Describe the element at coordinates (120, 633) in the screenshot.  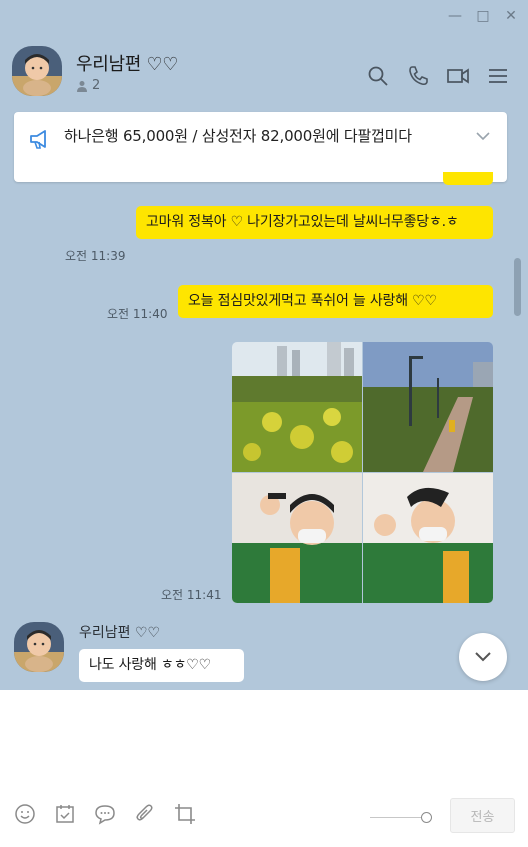
I see `sender-name: 우리남편 ♡♡` at that location.